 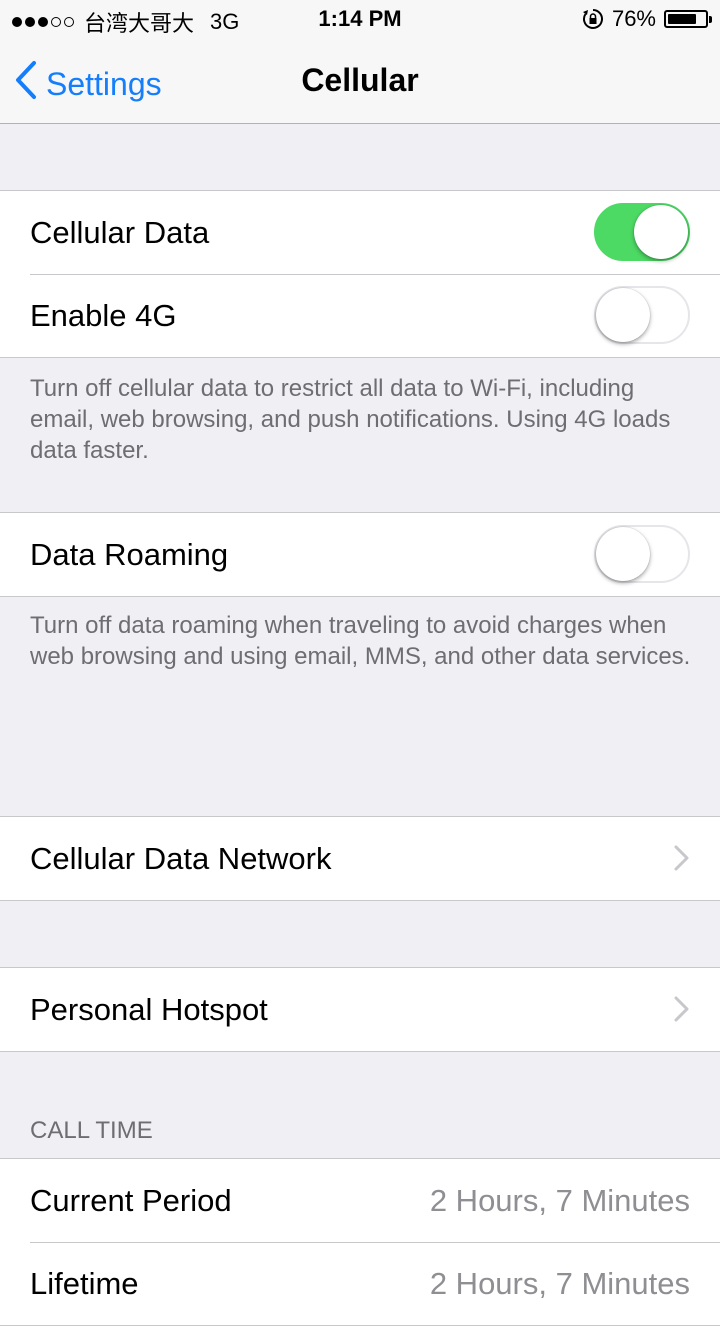 I want to click on data-roaming-toggle, so click(x=642, y=554).